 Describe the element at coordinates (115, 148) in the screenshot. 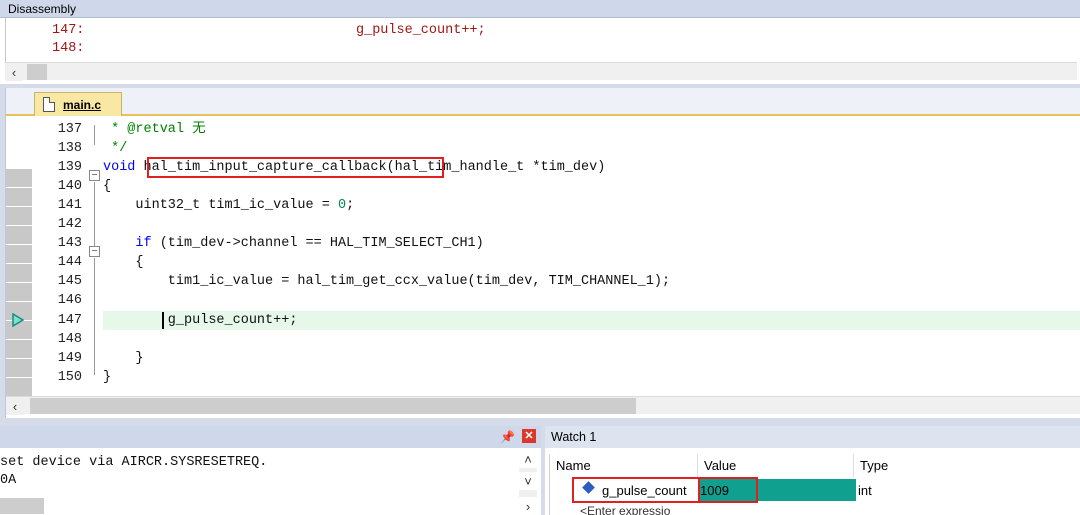

I see `code-text: */` at that location.